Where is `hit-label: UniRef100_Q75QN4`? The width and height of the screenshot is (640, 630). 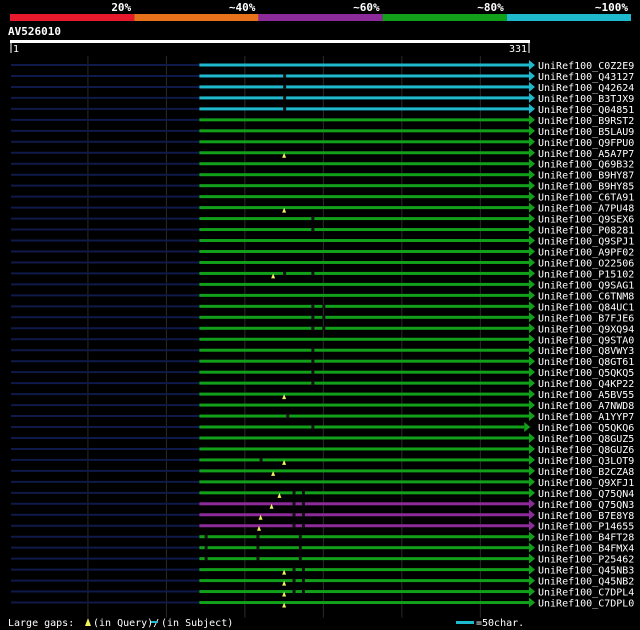
hit-label: UniRef100_Q75QN4 is located at coordinates (586, 494).